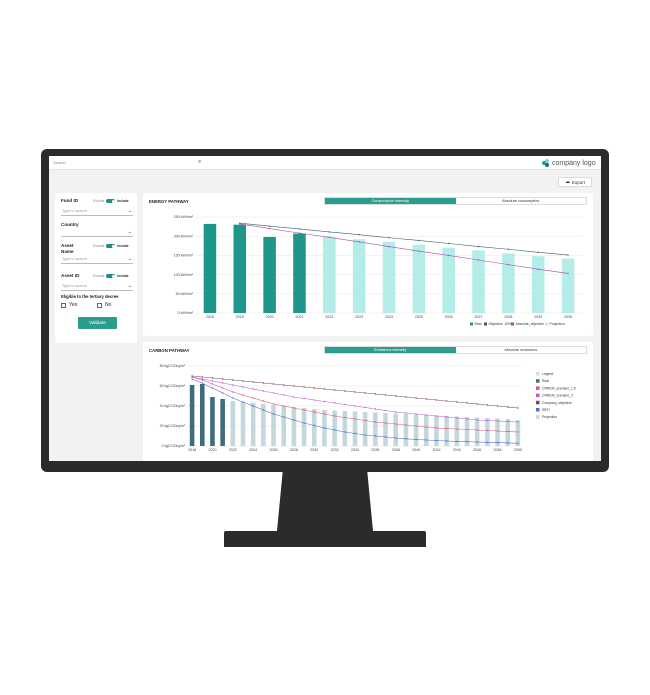  I want to click on x-tick-label: 2034, so click(355, 450).